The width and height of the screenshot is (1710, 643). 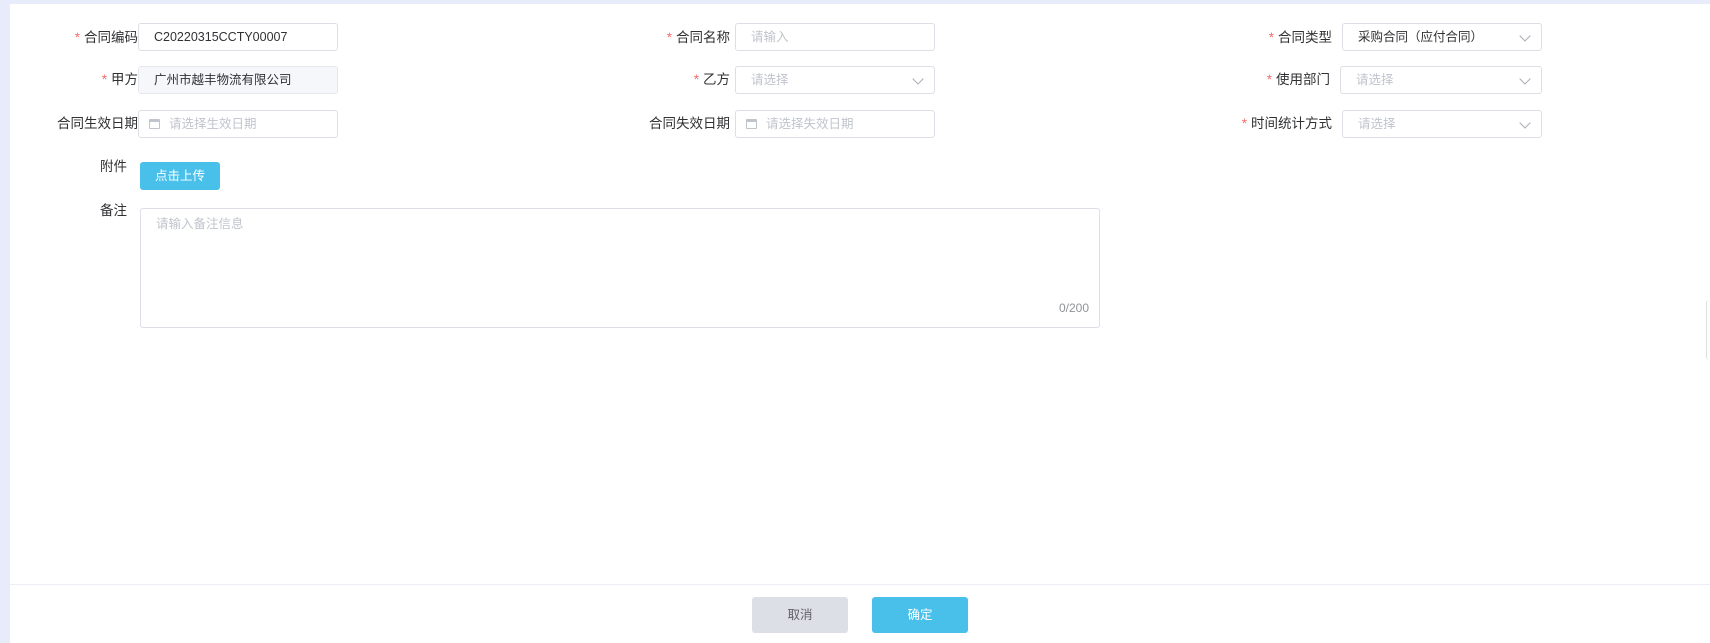 I want to click on party-a-value: 广州市越丰物流有限公司, so click(x=223, y=80).